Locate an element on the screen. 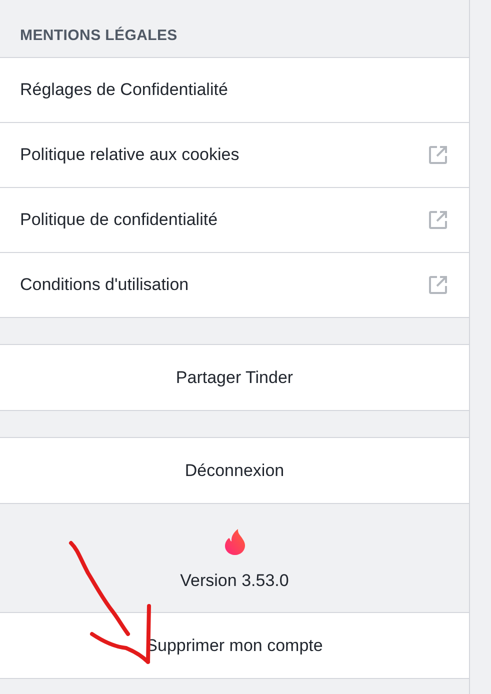  action-button: Supprimer mon compte is located at coordinates (234, 645).